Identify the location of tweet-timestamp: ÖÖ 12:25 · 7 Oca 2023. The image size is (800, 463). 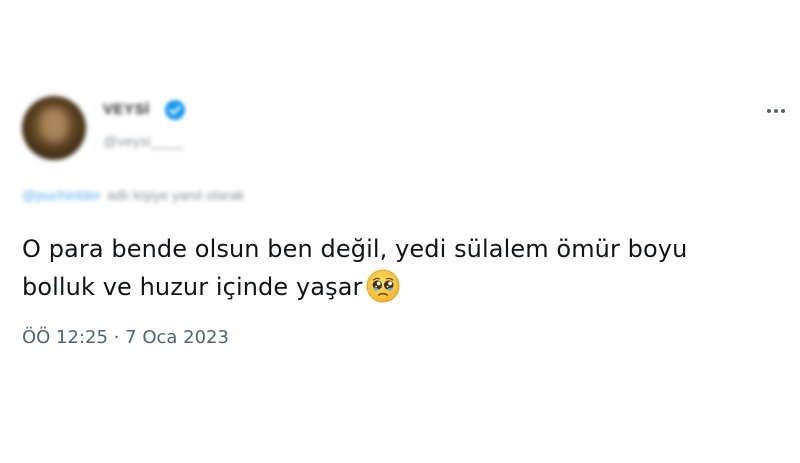
(125, 337).